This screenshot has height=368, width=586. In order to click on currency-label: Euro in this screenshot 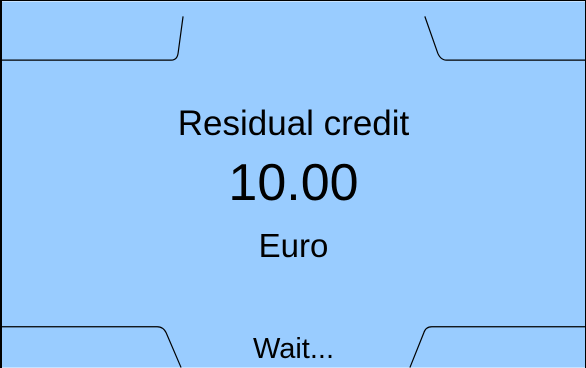, I will do `click(293, 245)`.